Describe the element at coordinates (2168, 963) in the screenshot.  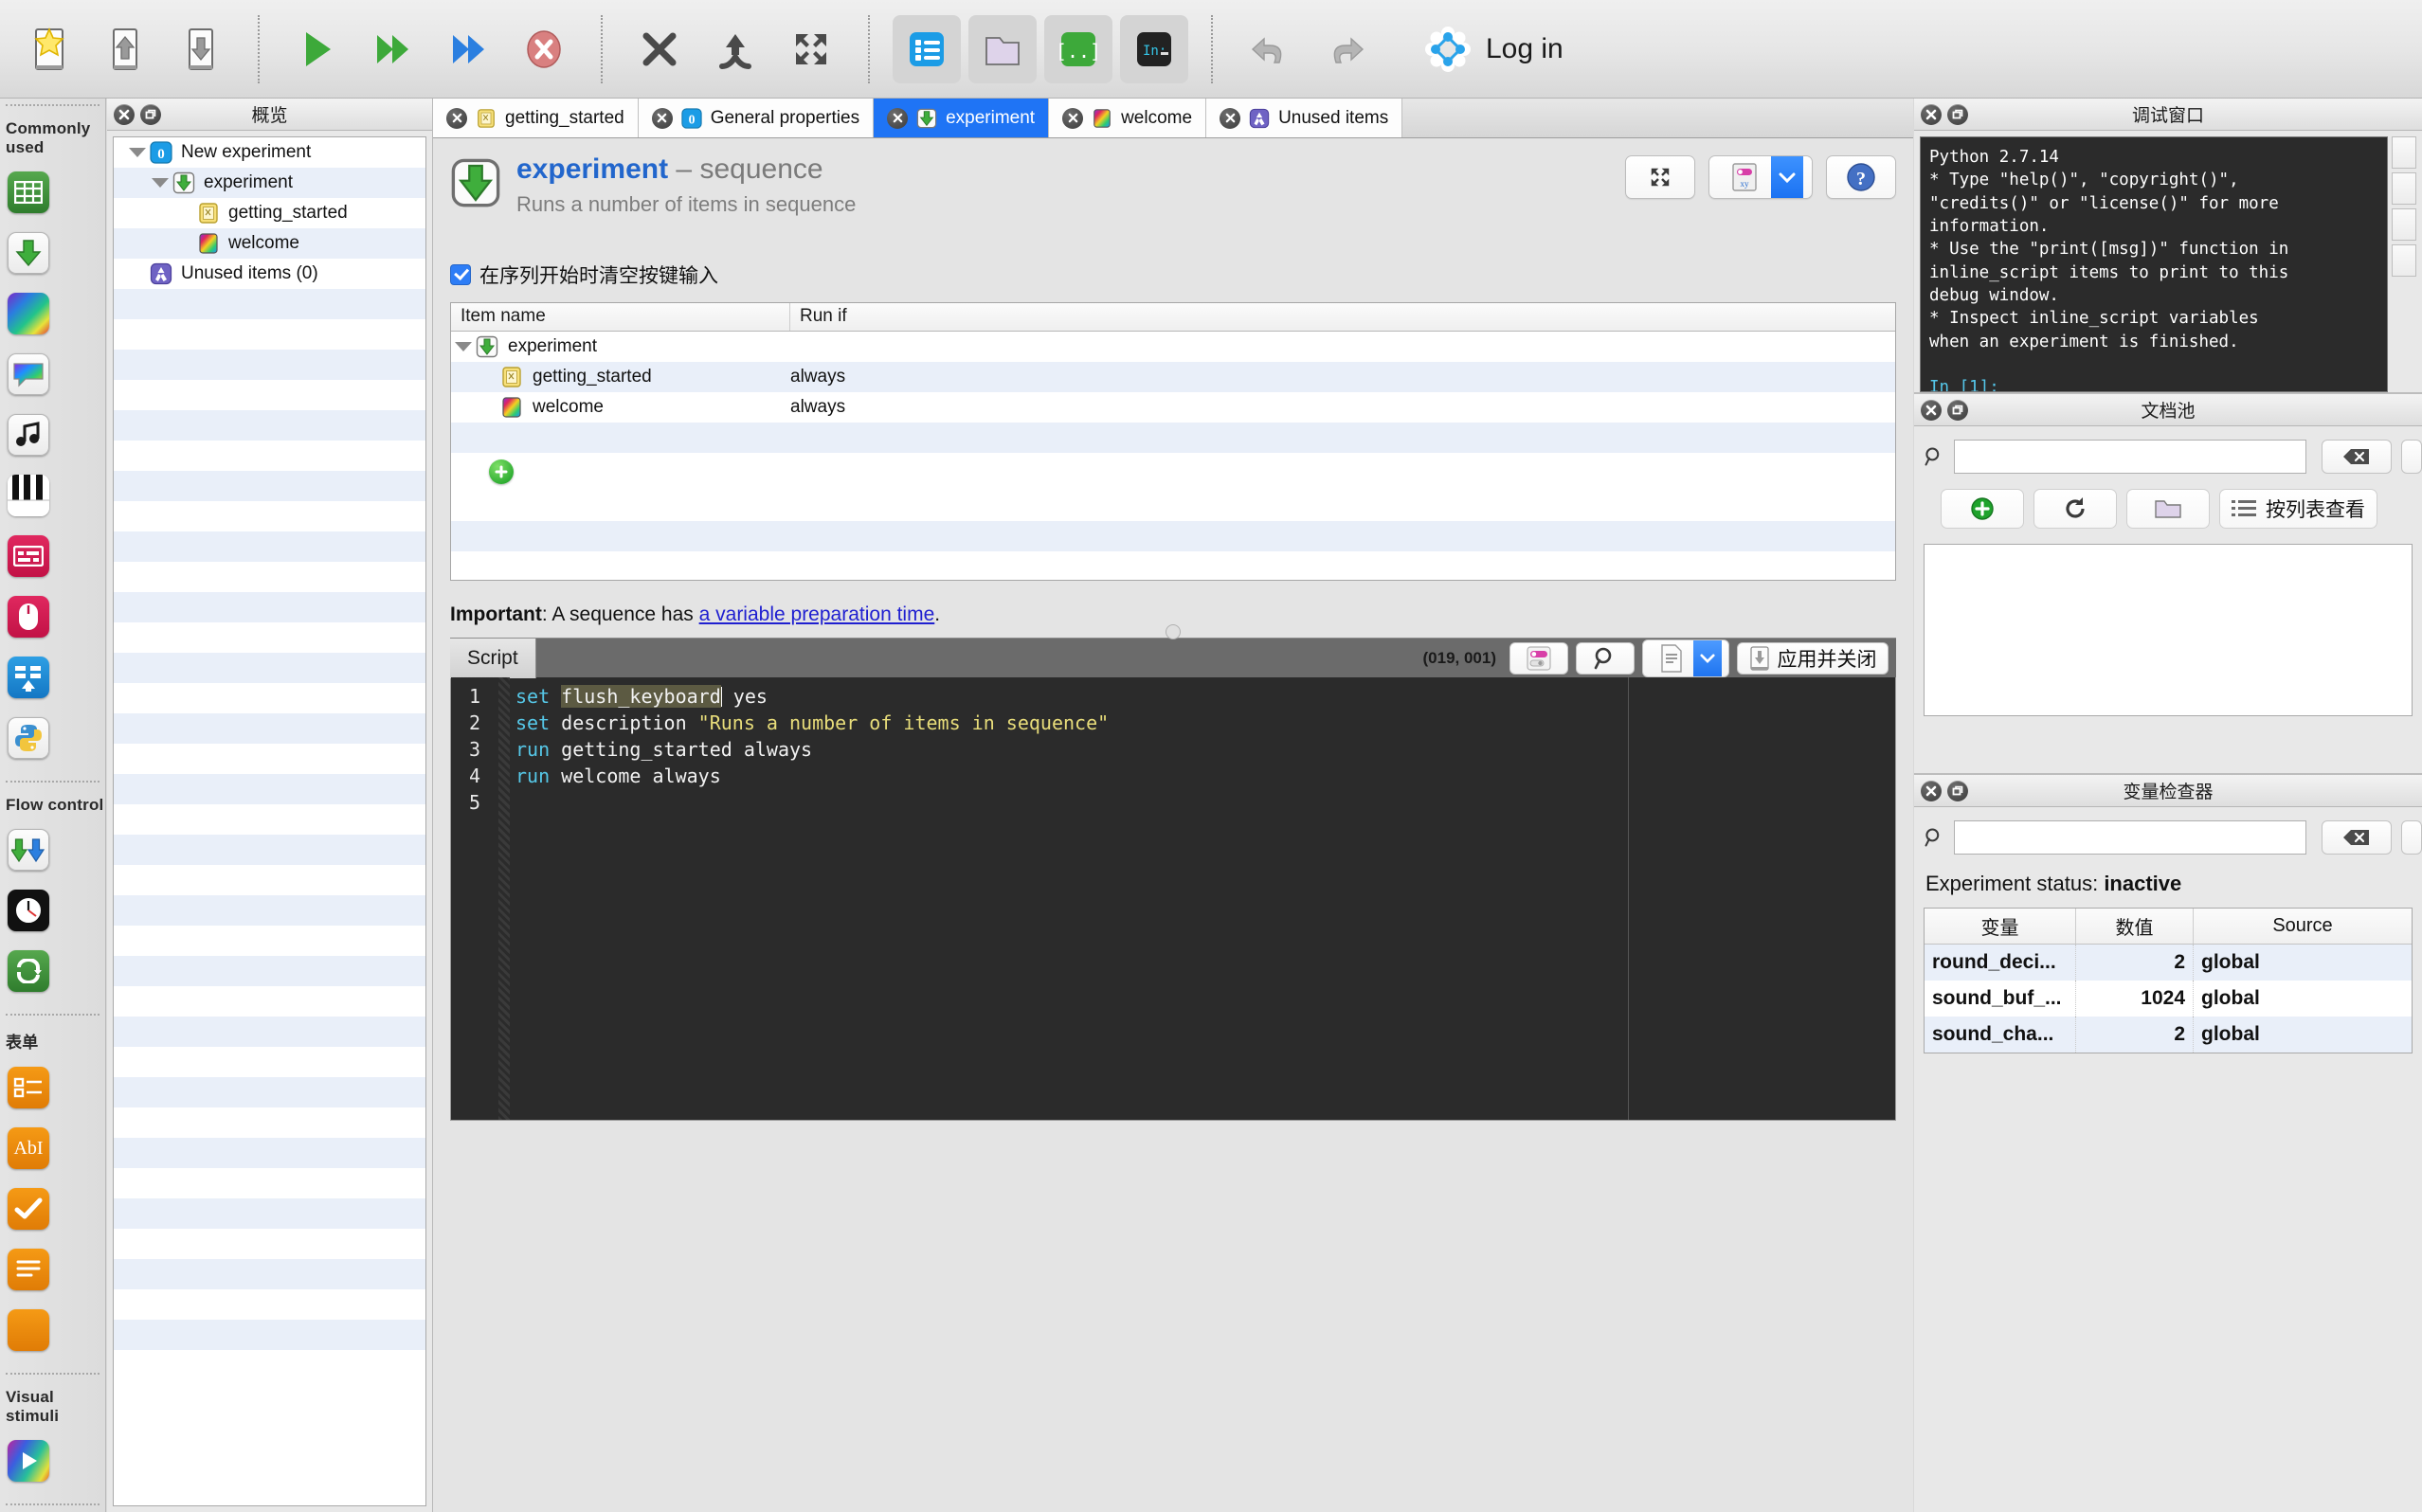
I see `variable-row: round_deci... 2 global` at that location.